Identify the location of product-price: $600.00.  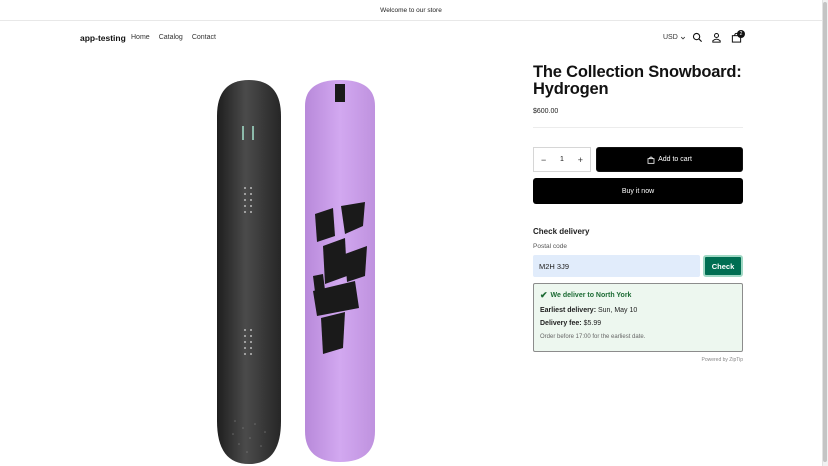
(546, 111).